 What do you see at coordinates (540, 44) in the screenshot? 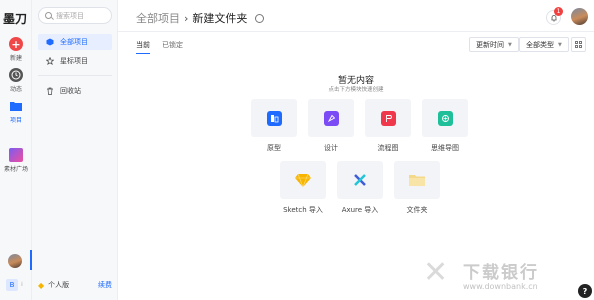
I see `type-label: 全部类型` at bounding box center [540, 44].